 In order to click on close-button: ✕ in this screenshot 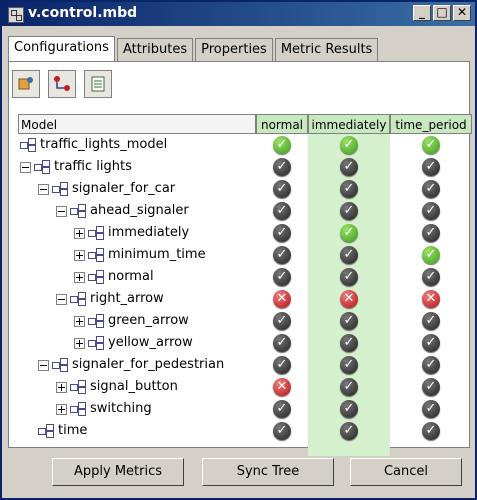, I will do `click(462, 13)`.